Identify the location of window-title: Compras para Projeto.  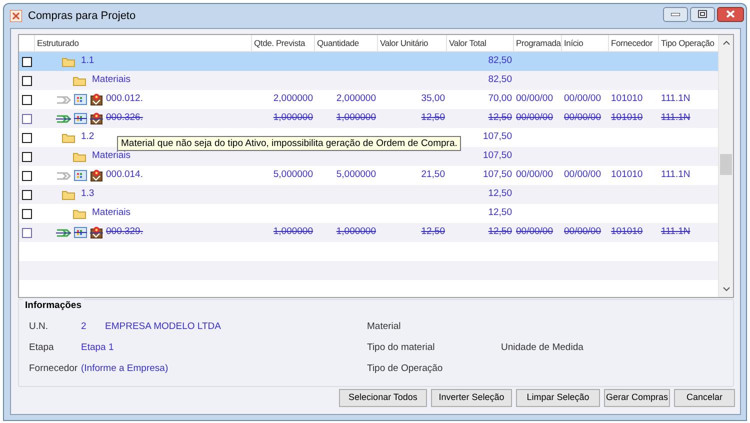
(82, 16).